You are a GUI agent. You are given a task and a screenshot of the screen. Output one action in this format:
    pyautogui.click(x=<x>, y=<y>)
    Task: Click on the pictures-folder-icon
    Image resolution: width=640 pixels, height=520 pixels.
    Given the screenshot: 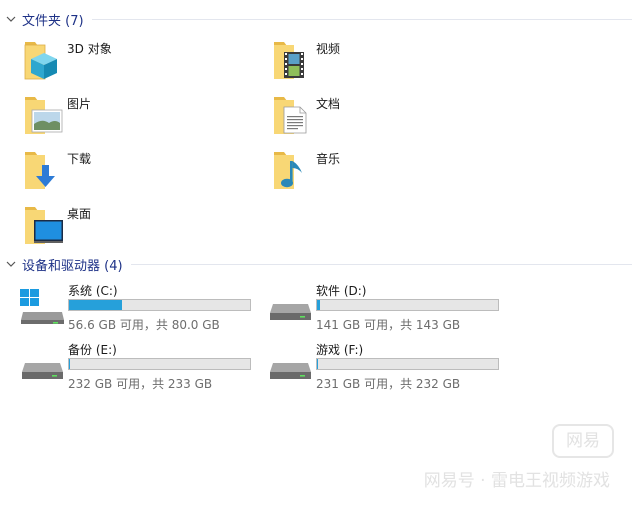 What is the action you would take?
    pyautogui.click(x=44, y=116)
    